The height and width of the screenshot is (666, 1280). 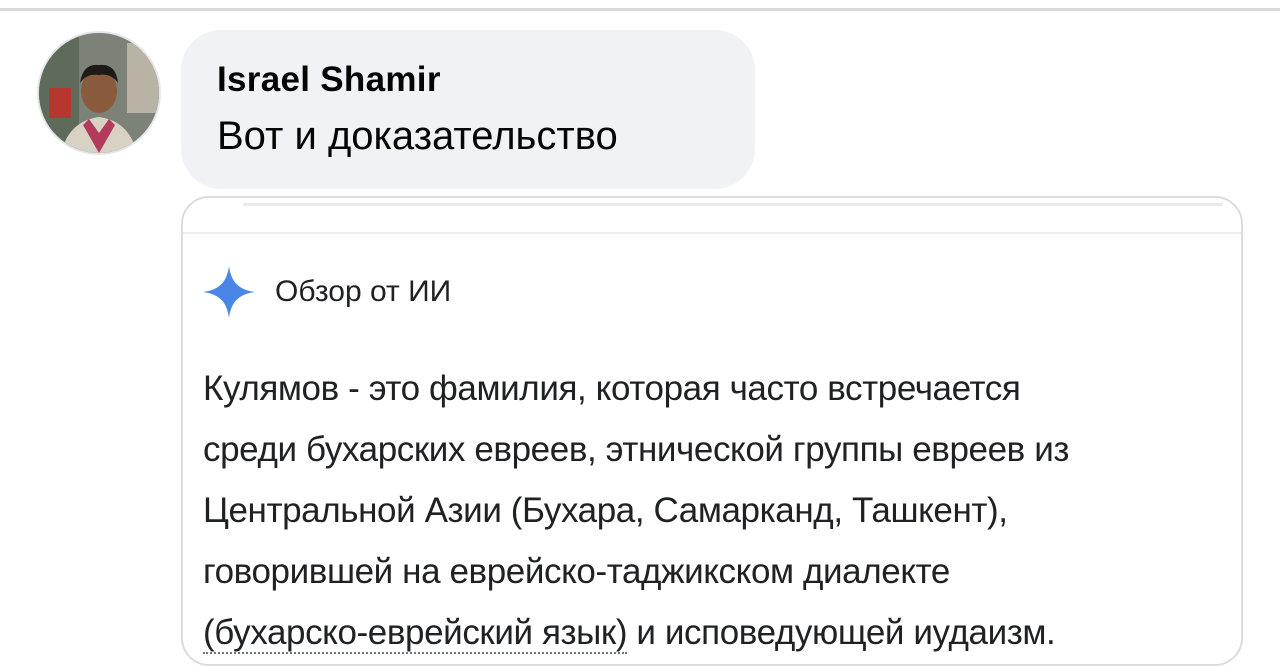 I want to click on ai-overview-label: Обзор от ИИ, so click(x=363, y=291).